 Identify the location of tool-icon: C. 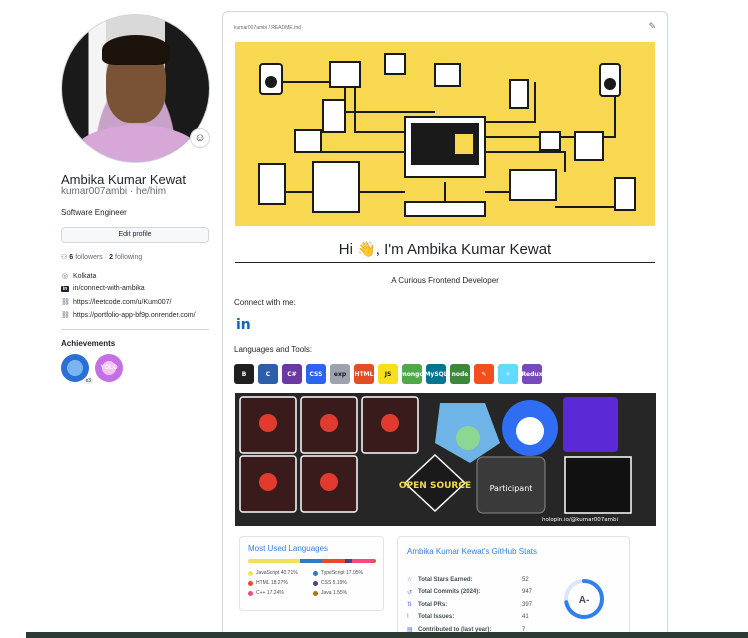
(268, 374).